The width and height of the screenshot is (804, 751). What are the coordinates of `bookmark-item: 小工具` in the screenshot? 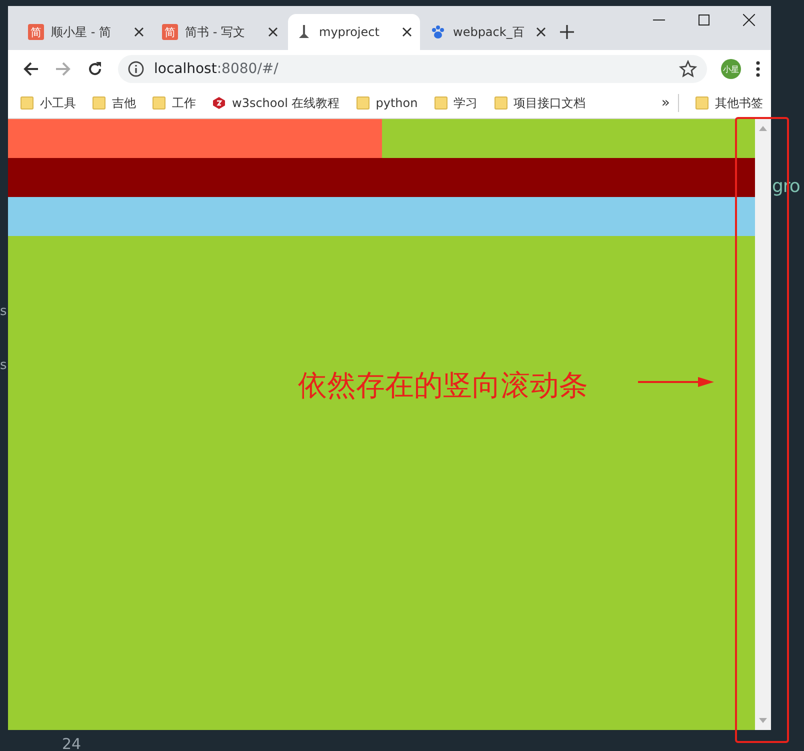 It's located at (48, 103).